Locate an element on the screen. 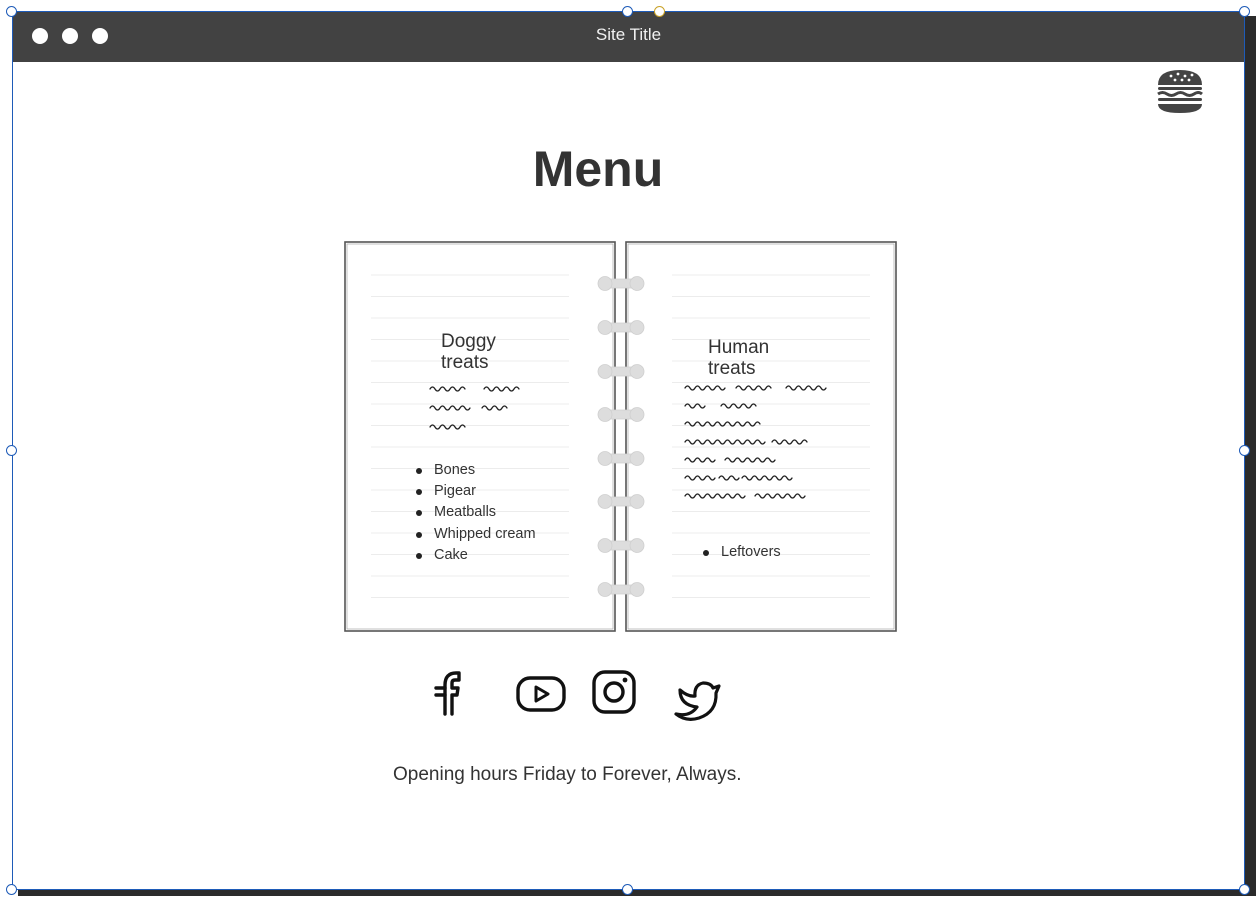 The image size is (1259, 899). resize-handle-right is located at coordinates (1244, 450).